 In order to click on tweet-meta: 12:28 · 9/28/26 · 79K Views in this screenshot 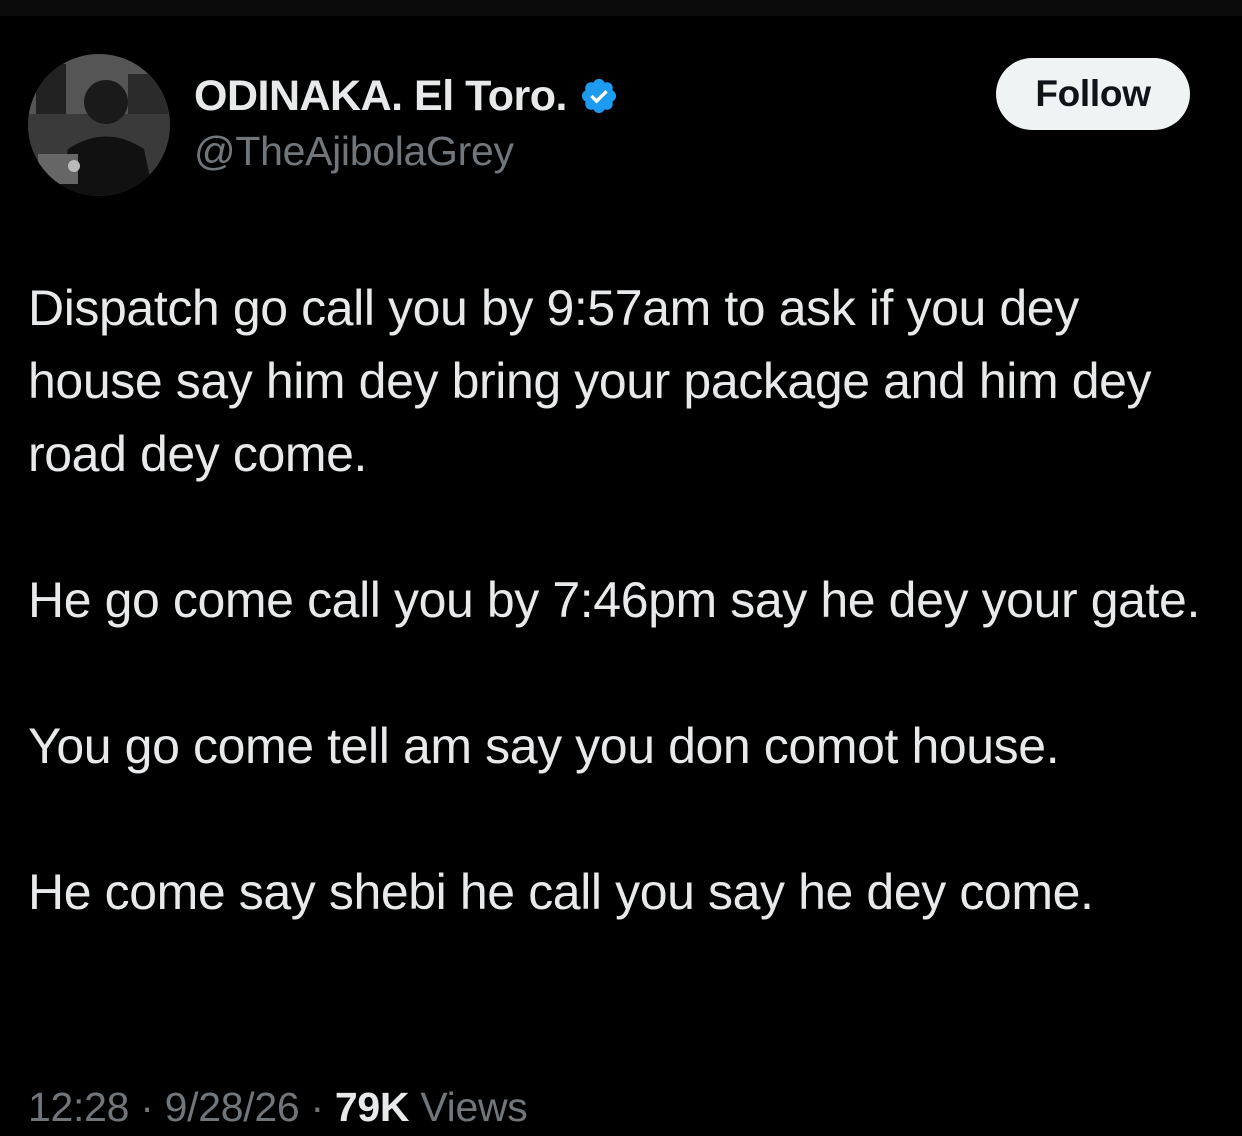, I will do `click(278, 1107)`.